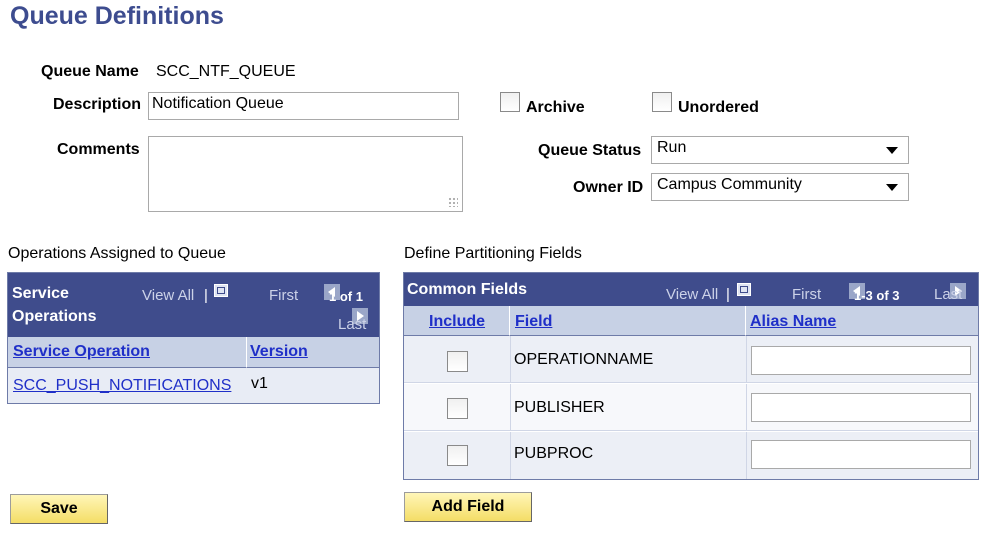 The height and width of the screenshot is (533, 986). I want to click on comments-textarea, so click(305, 174).